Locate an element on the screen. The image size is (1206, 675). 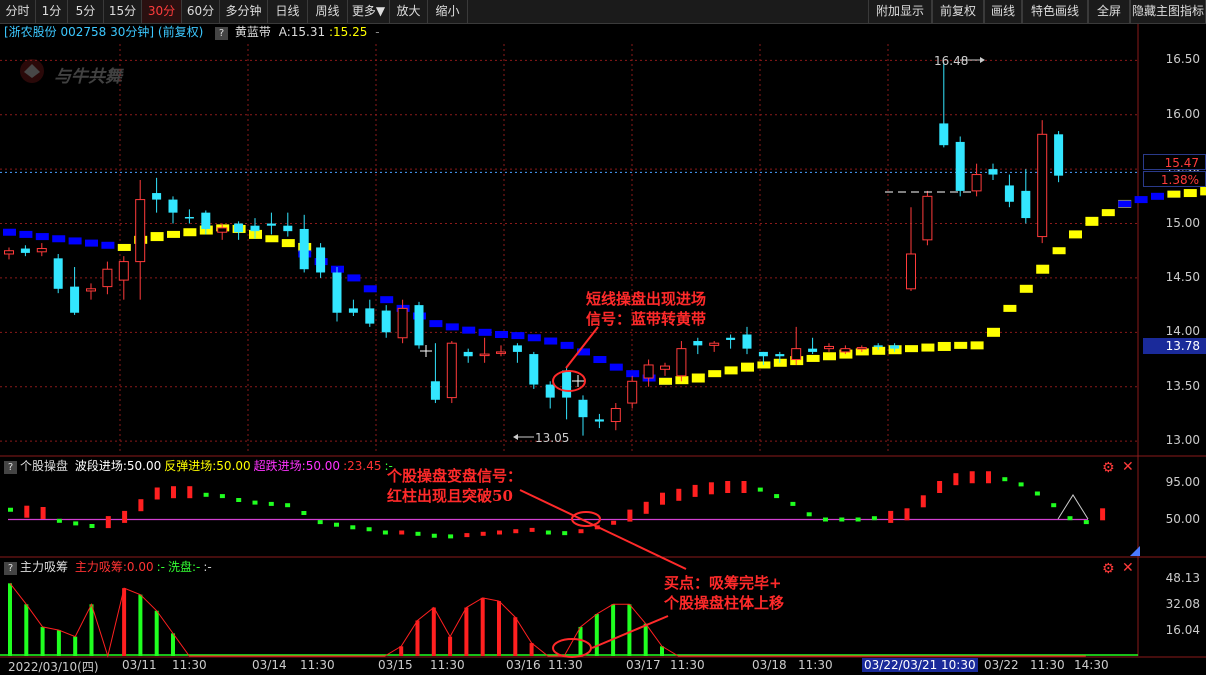
triangle-marker is located at coordinates (1073, 507).